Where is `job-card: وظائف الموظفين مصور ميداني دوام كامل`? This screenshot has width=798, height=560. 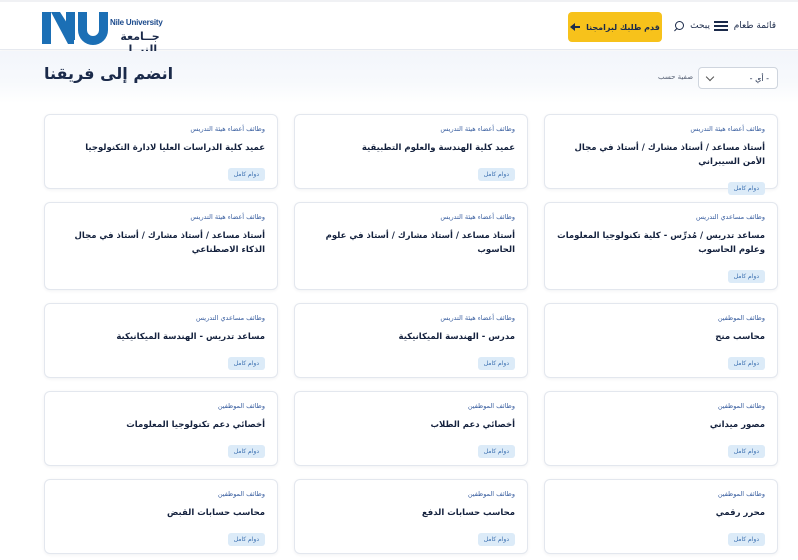 job-card: وظائف الموظفين مصور ميداني دوام كامل is located at coordinates (661, 428).